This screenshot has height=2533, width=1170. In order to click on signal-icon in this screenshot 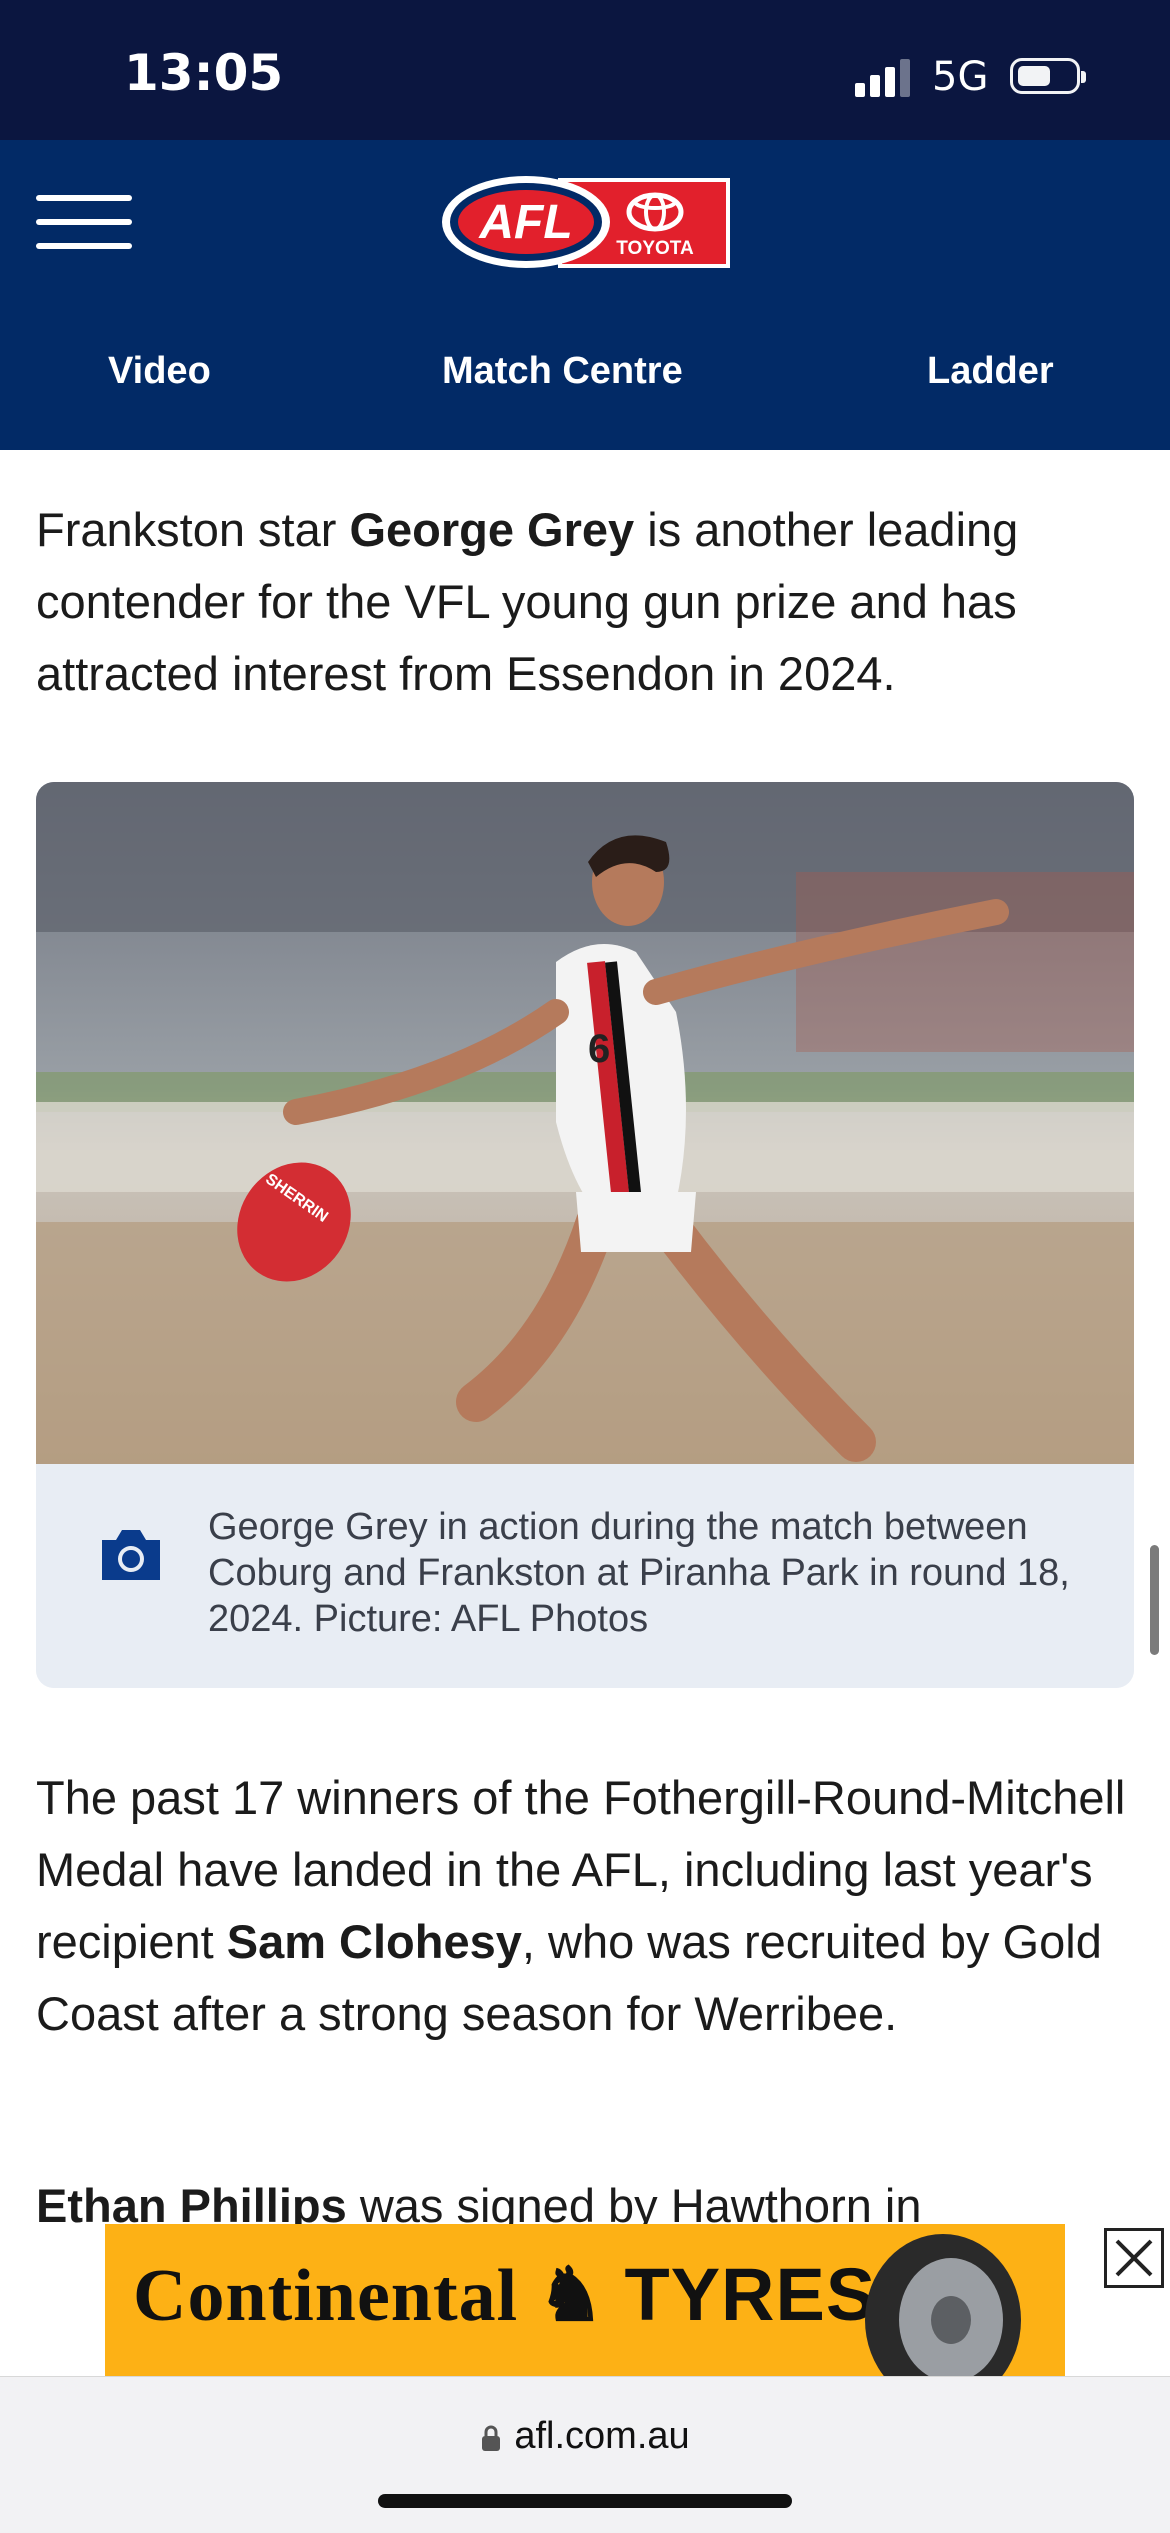, I will do `click(885, 77)`.